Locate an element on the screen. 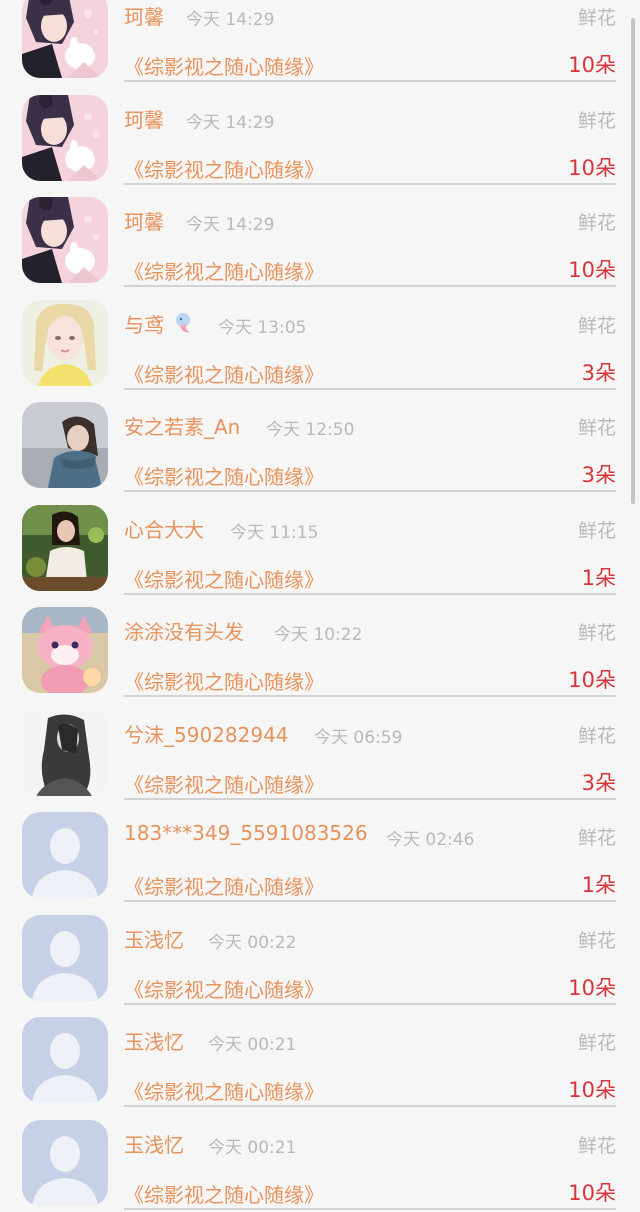 This screenshot has width=640, height=1212. girl-garden-photo-avatar is located at coordinates (65, 547).